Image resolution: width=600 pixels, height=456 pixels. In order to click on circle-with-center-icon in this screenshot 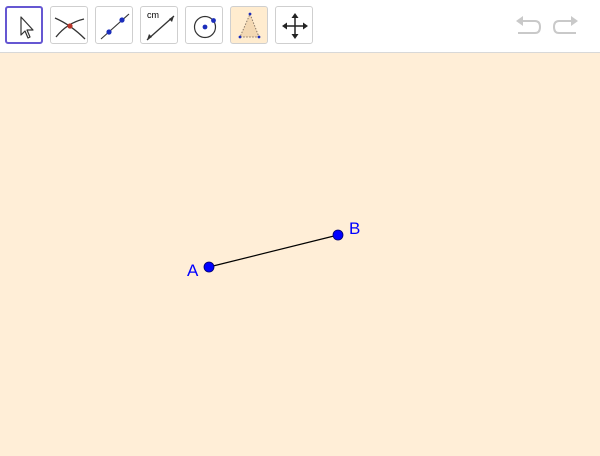, I will do `click(205, 27)`.